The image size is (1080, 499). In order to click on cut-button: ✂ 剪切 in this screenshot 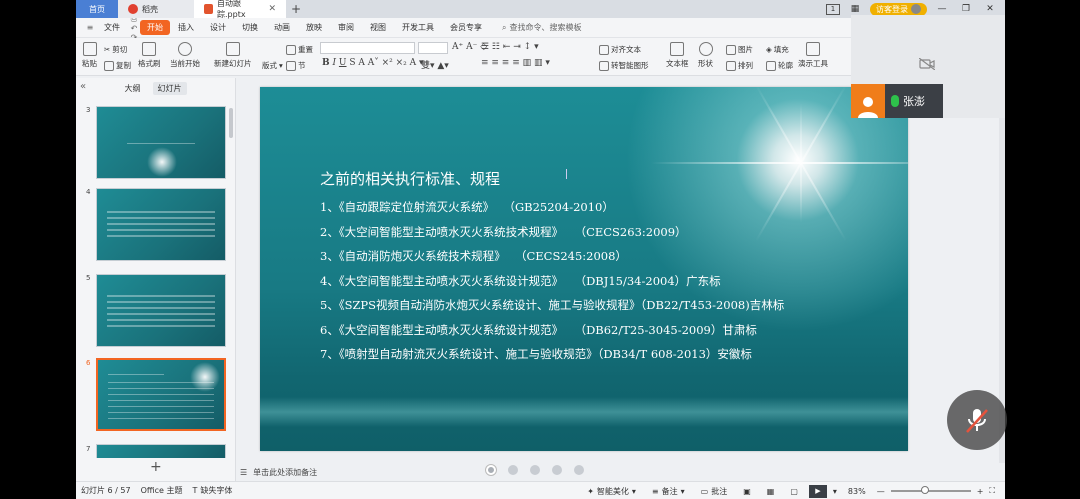, I will do `click(115, 49)`.